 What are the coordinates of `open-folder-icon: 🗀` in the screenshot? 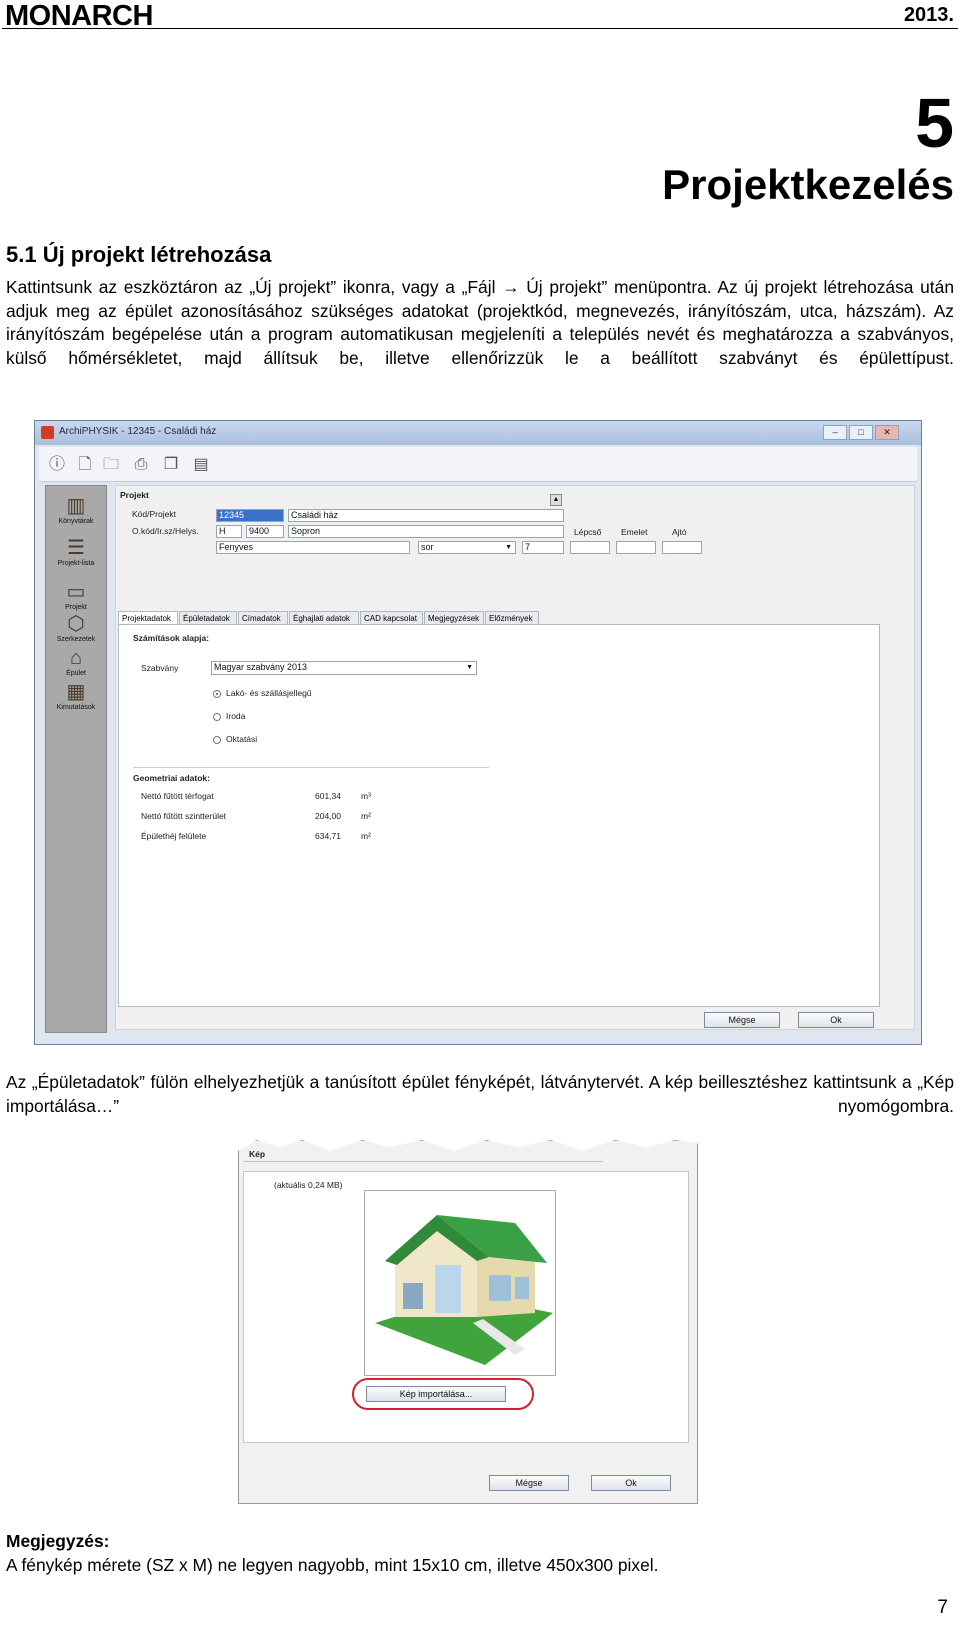 It's located at (111, 465).